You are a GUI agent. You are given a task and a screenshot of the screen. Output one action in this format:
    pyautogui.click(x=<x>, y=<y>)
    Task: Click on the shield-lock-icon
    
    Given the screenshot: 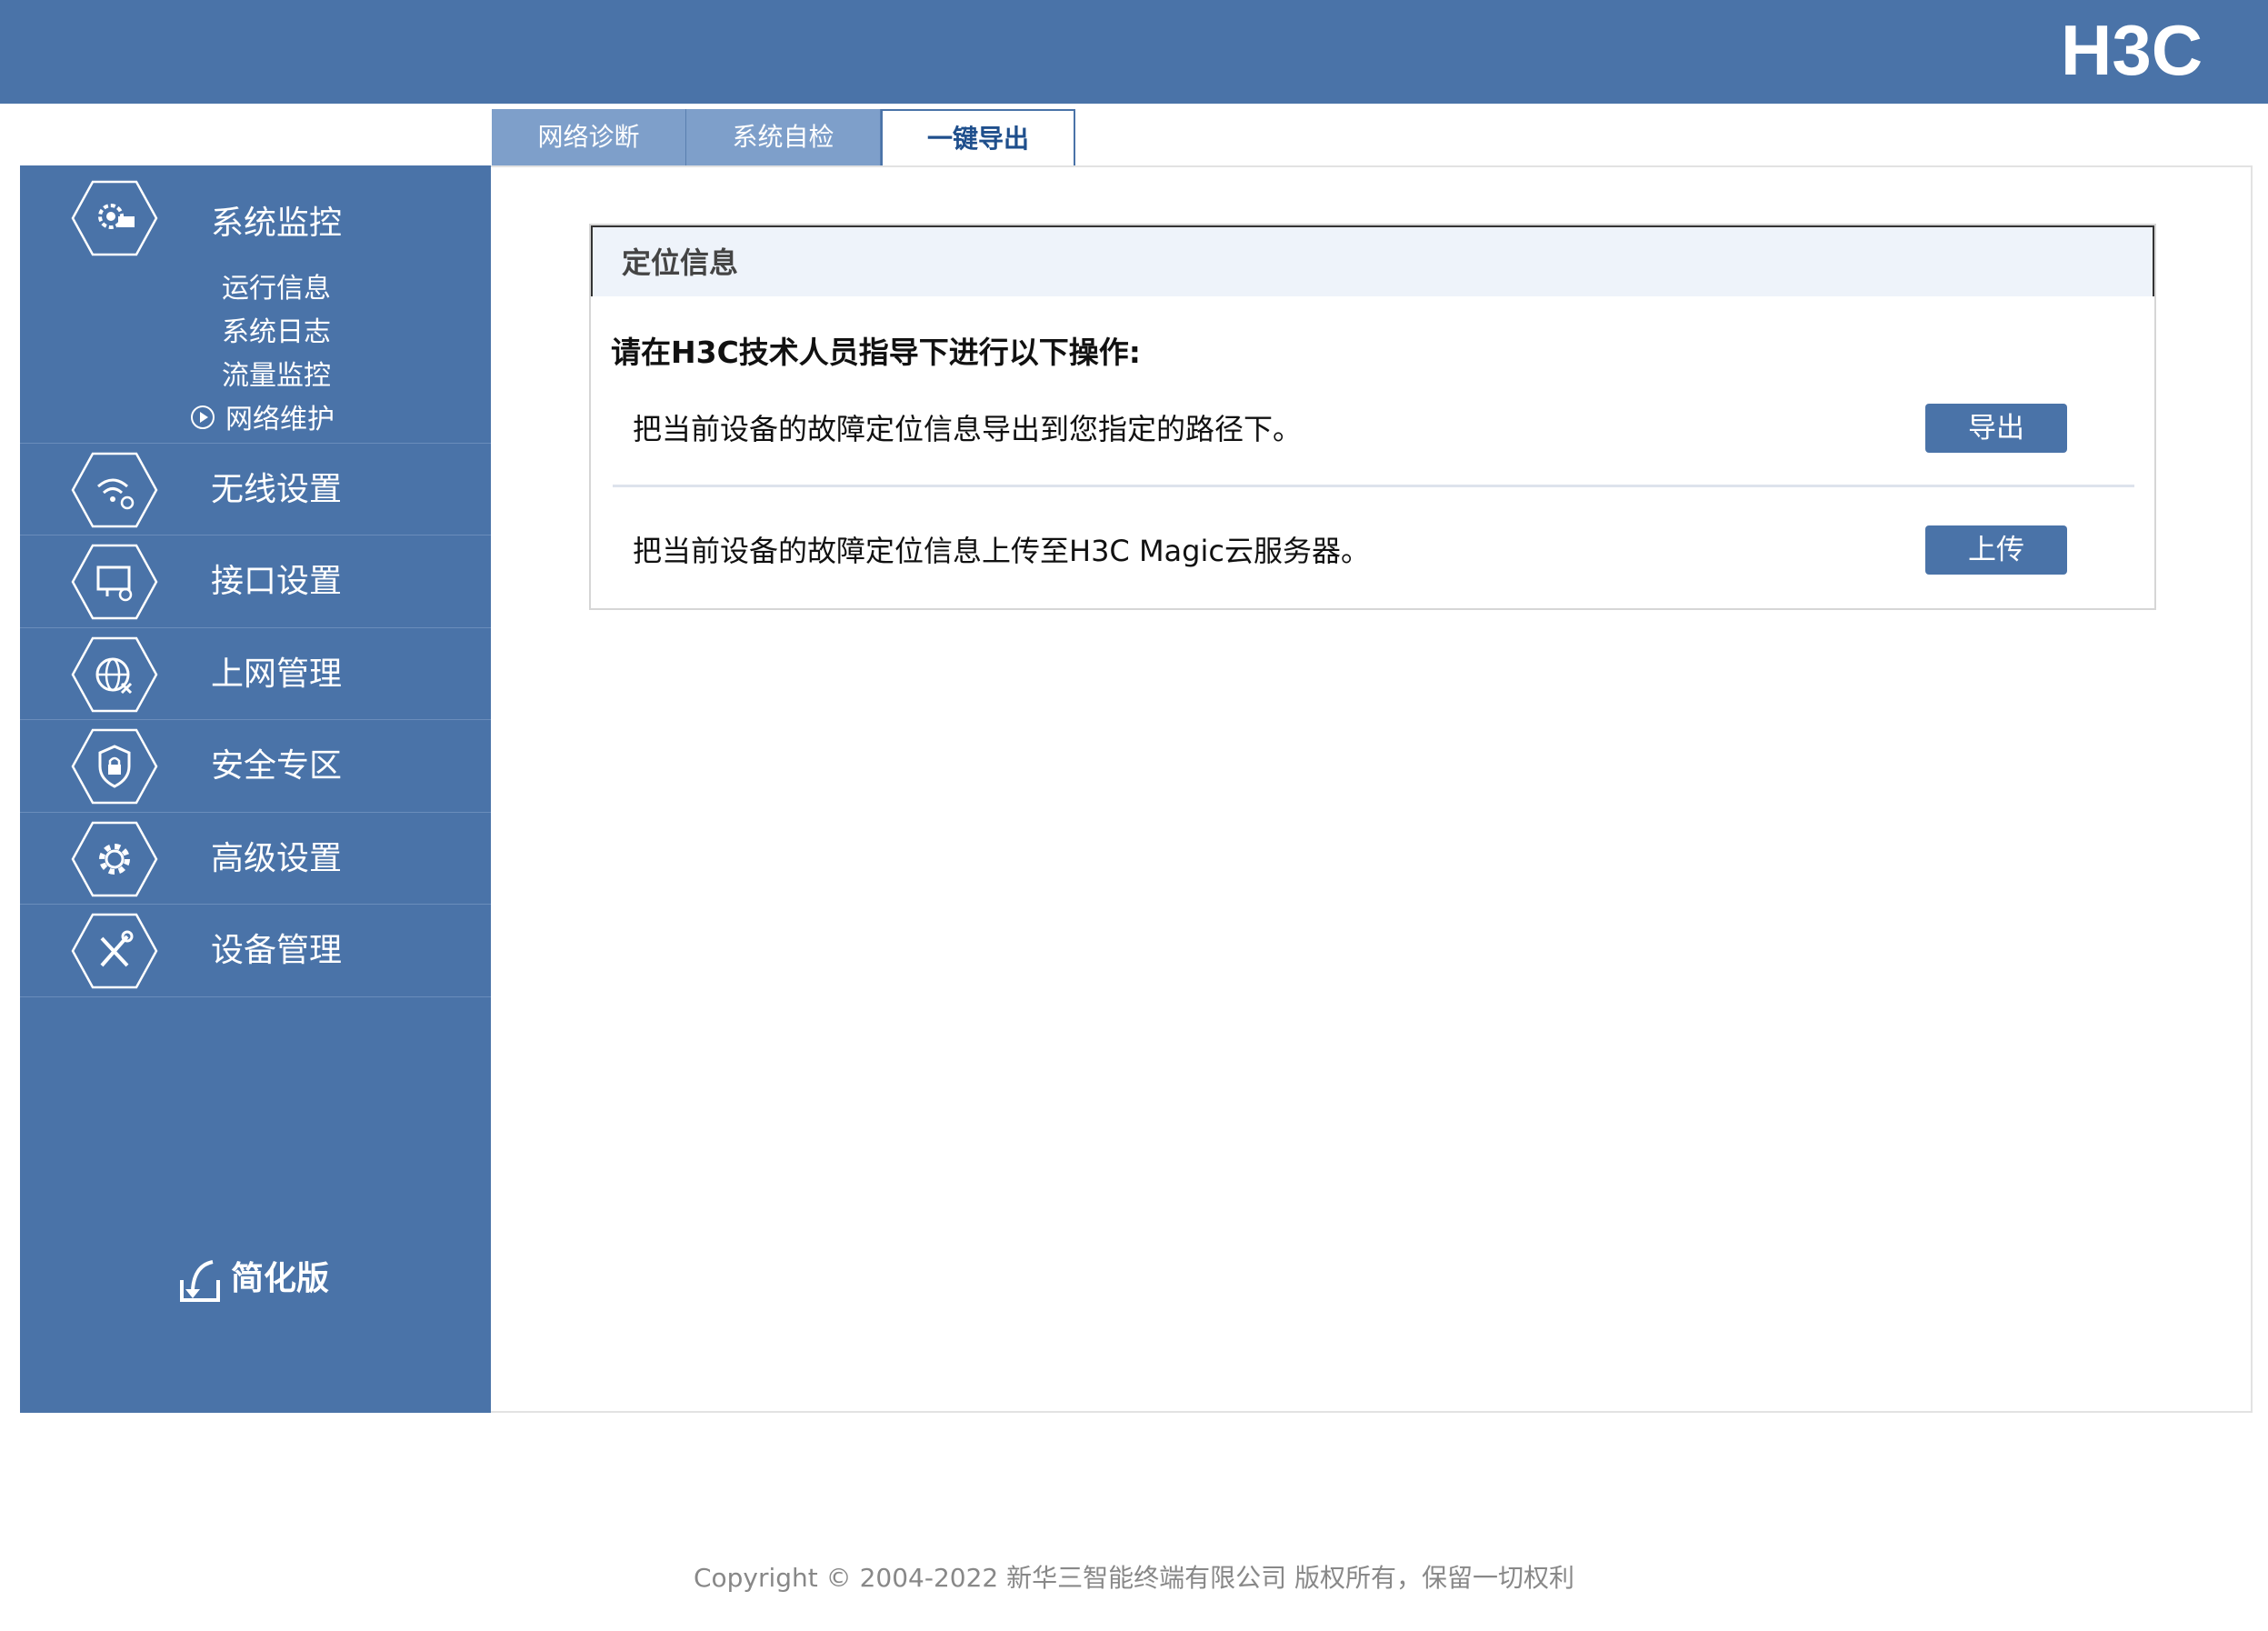 What is the action you would take?
    pyautogui.click(x=114, y=766)
    